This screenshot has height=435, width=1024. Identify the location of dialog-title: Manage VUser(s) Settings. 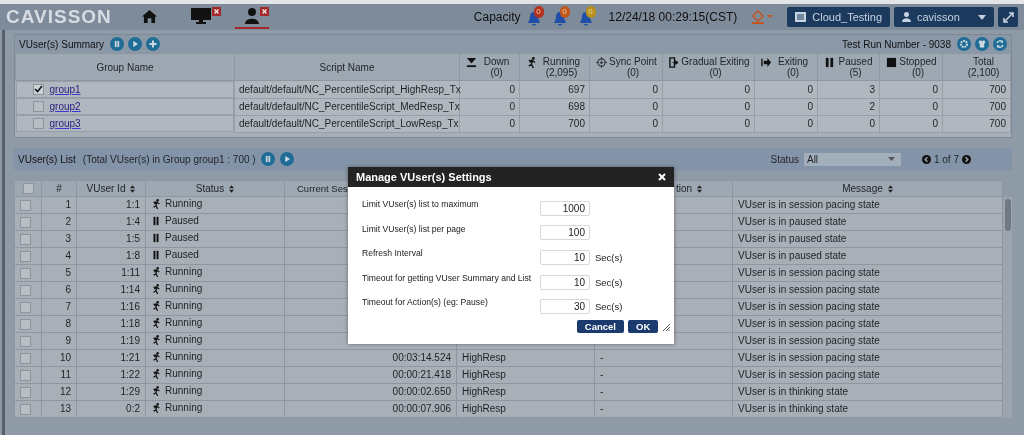
(424, 177).